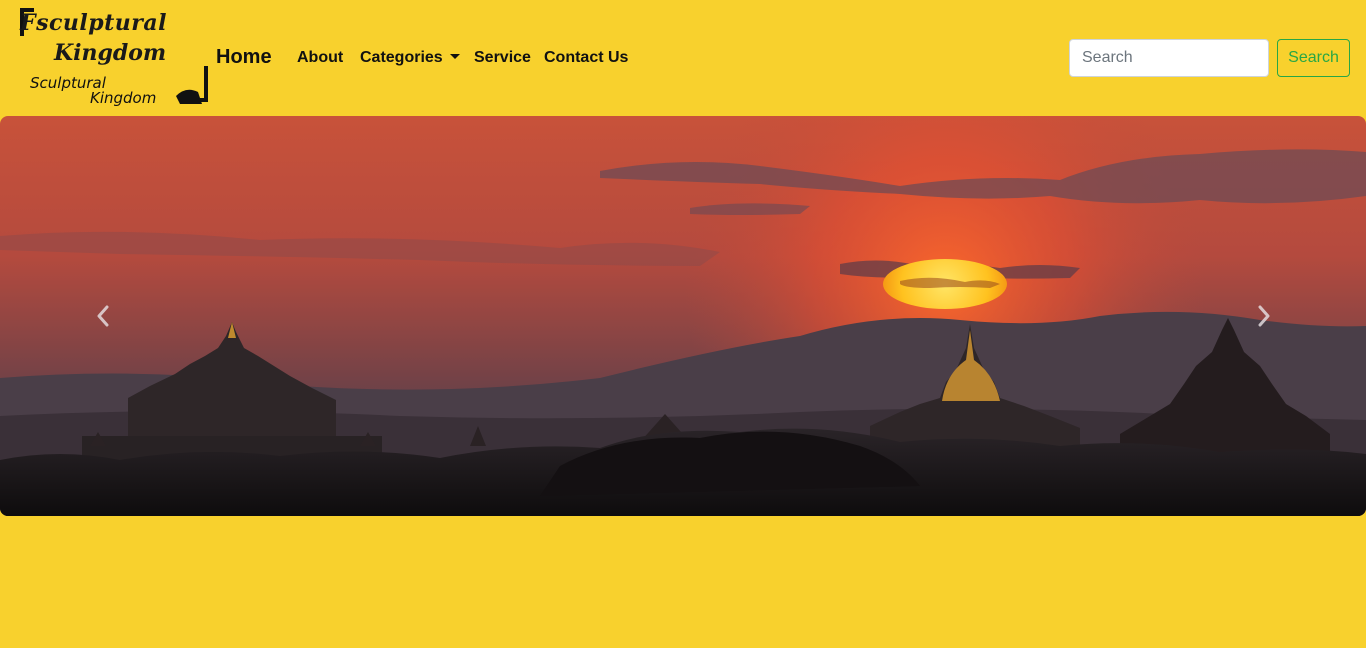  I want to click on chevron-left-icon, so click(102, 316).